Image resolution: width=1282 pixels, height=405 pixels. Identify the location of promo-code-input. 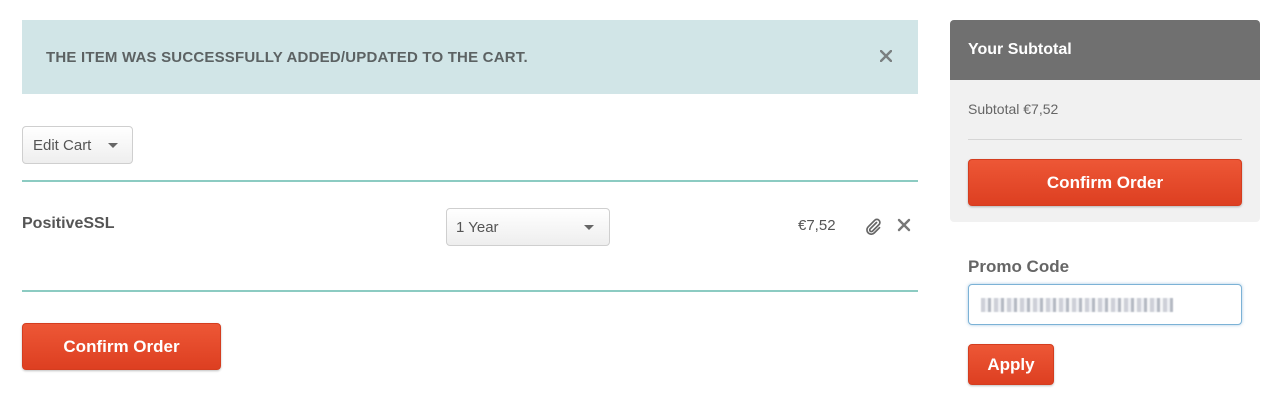
(1105, 304).